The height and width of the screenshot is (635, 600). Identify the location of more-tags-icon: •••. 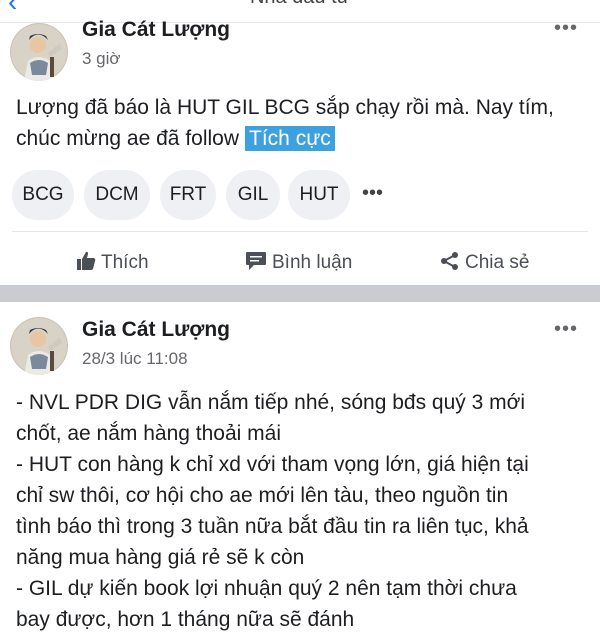
(372, 195).